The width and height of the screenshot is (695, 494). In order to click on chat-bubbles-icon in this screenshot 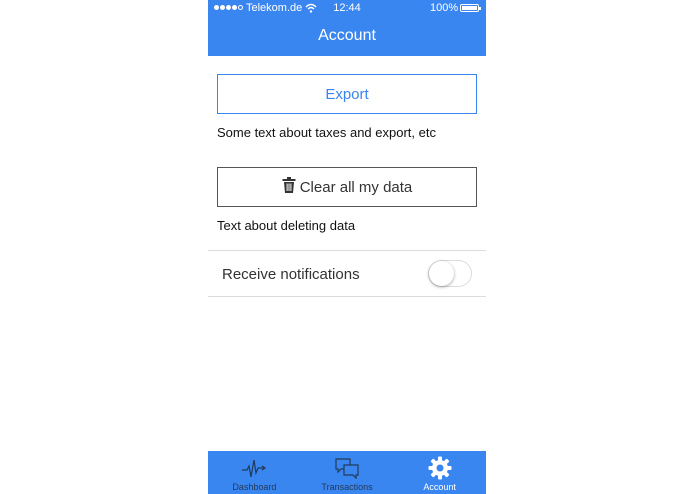, I will do `click(347, 468)`.